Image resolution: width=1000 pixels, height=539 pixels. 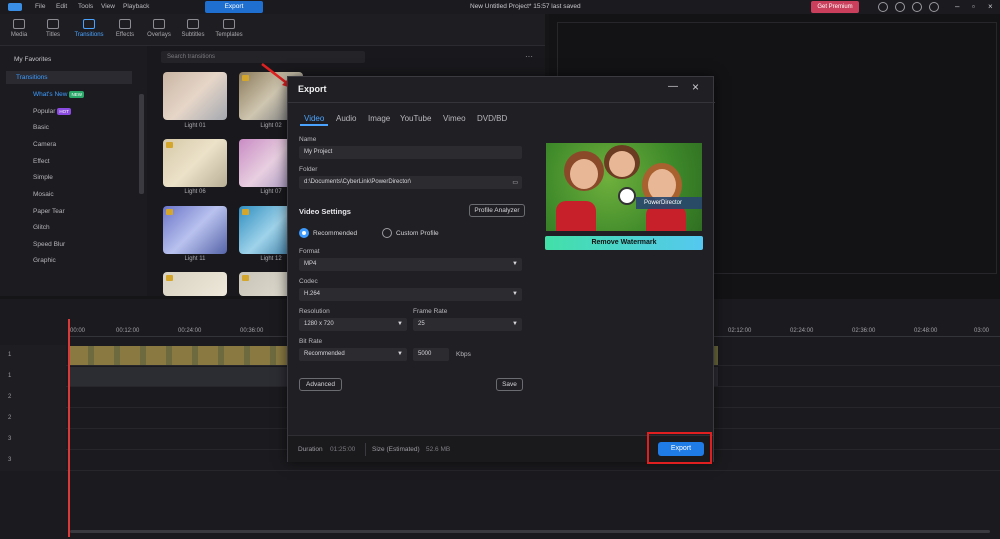 What do you see at coordinates (159, 28) in the screenshot?
I see `tab-overlays: Overlays` at bounding box center [159, 28].